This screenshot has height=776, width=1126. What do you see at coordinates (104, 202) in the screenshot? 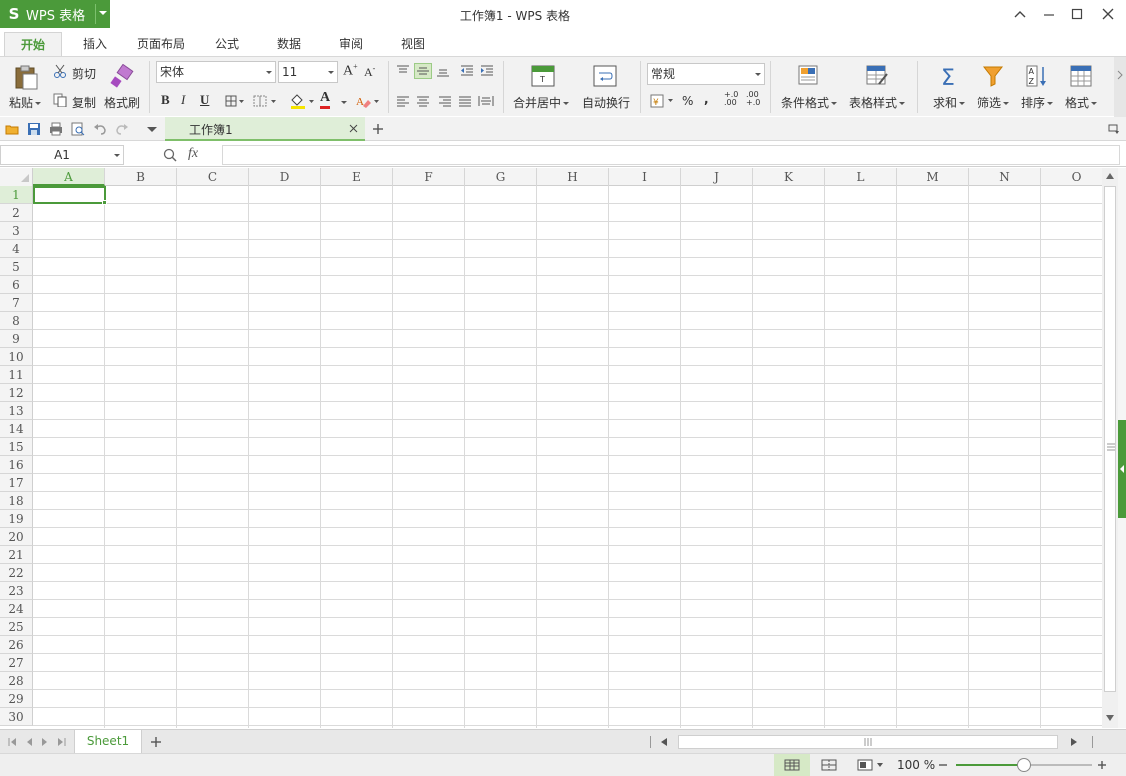
I see `fill-handle` at bounding box center [104, 202].